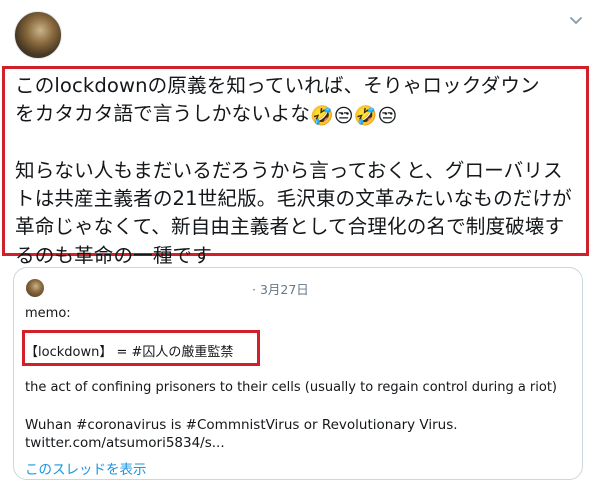 The width and height of the screenshot is (599, 494). Describe the element at coordinates (280, 288) in the screenshot. I see `quoted-tweet-date: · 3月27日` at that location.